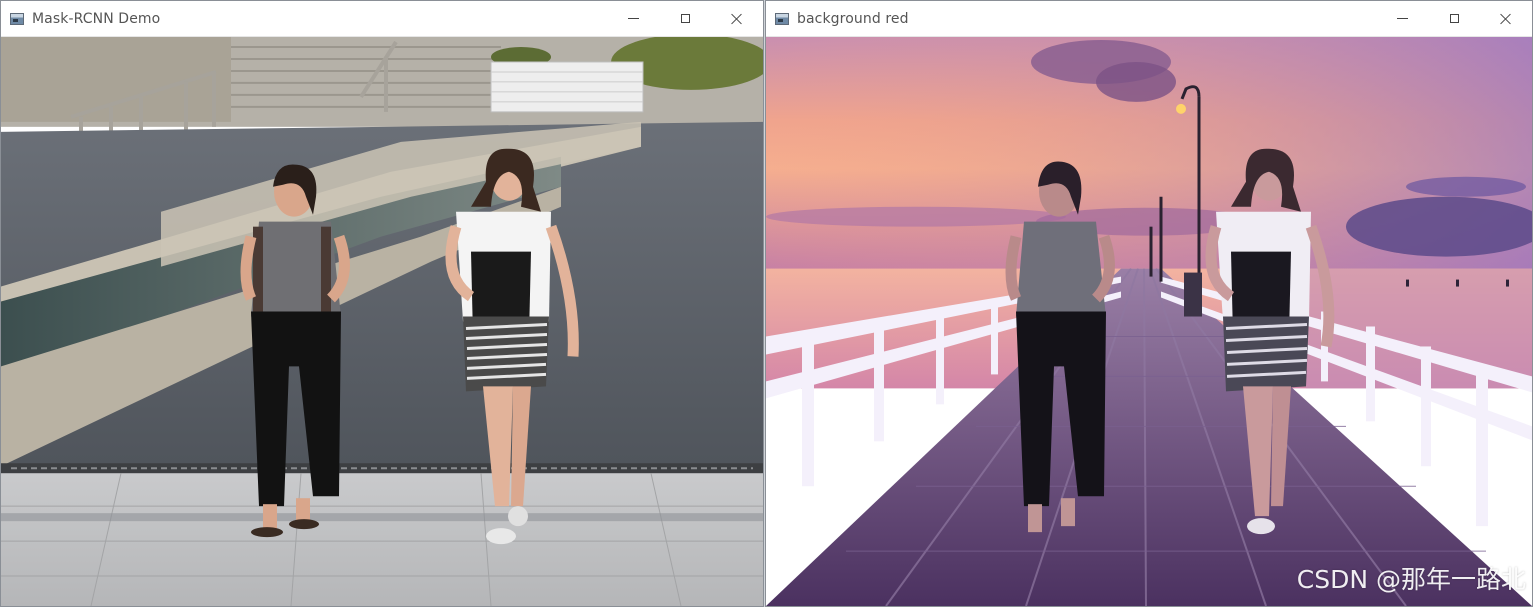  I want to click on title-bar: Mask-RCNN Demo, so click(382, 19).